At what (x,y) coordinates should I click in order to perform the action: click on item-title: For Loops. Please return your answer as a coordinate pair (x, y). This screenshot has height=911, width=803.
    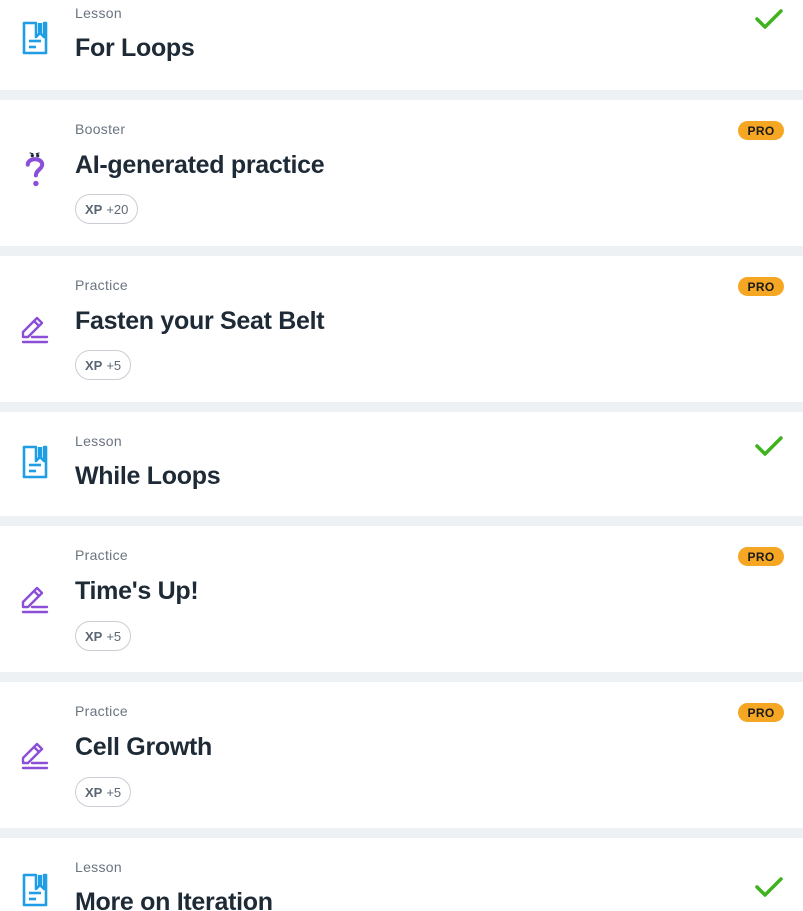
    Looking at the image, I should click on (135, 48).